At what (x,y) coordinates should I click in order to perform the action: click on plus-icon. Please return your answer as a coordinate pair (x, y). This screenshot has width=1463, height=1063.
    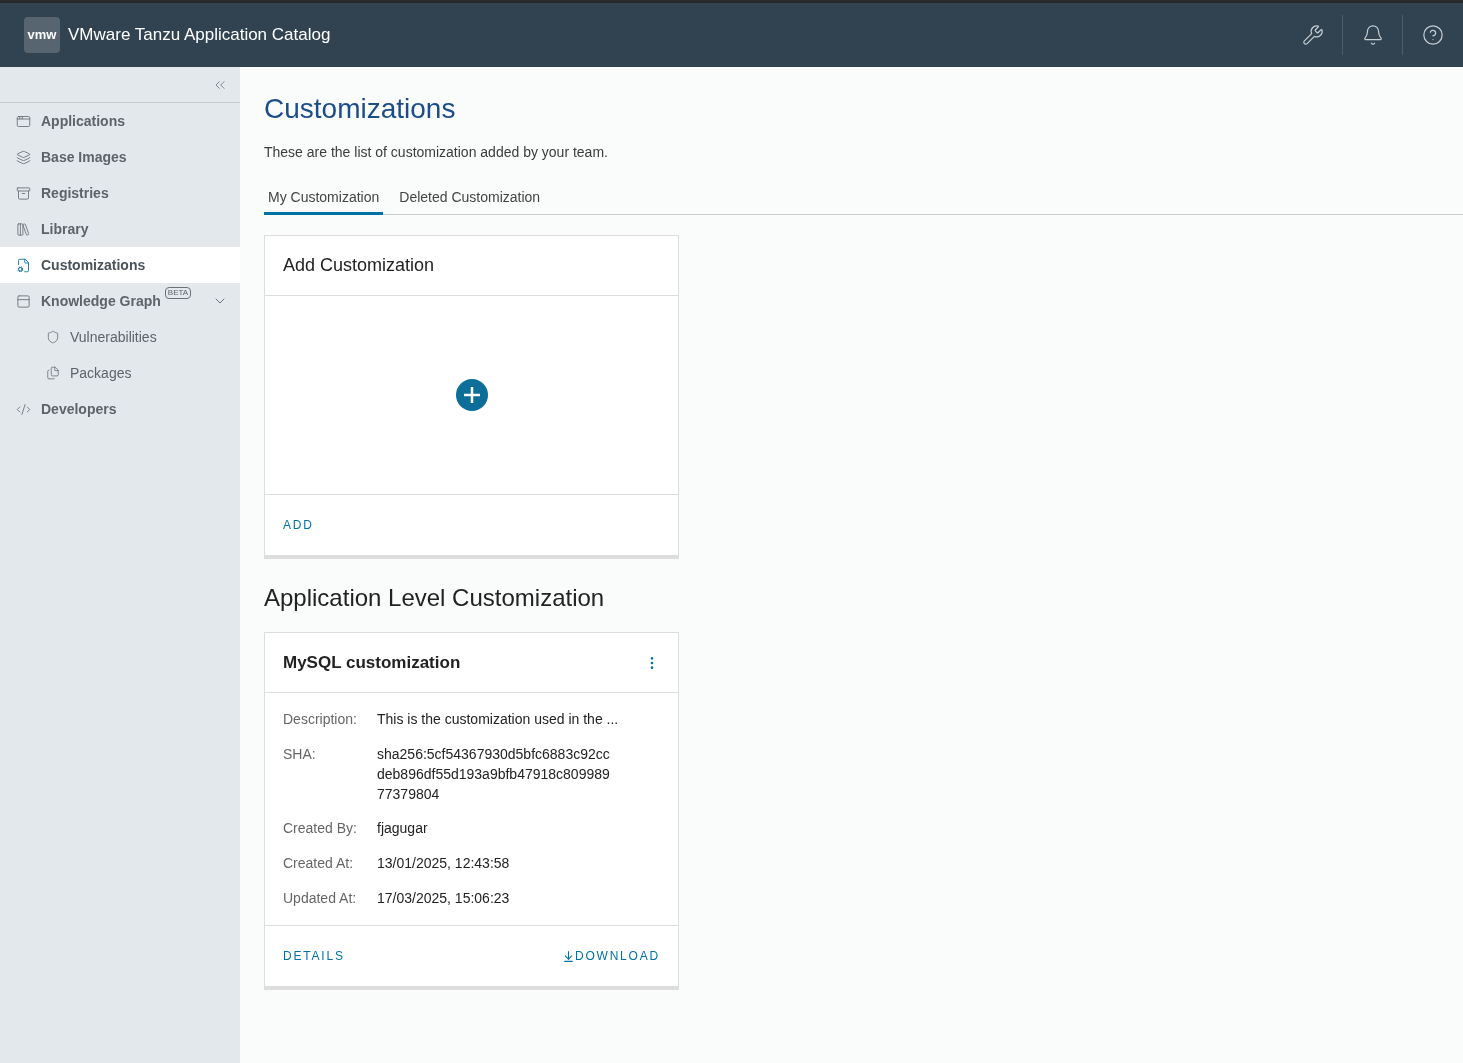
    Looking at the image, I should click on (471, 395).